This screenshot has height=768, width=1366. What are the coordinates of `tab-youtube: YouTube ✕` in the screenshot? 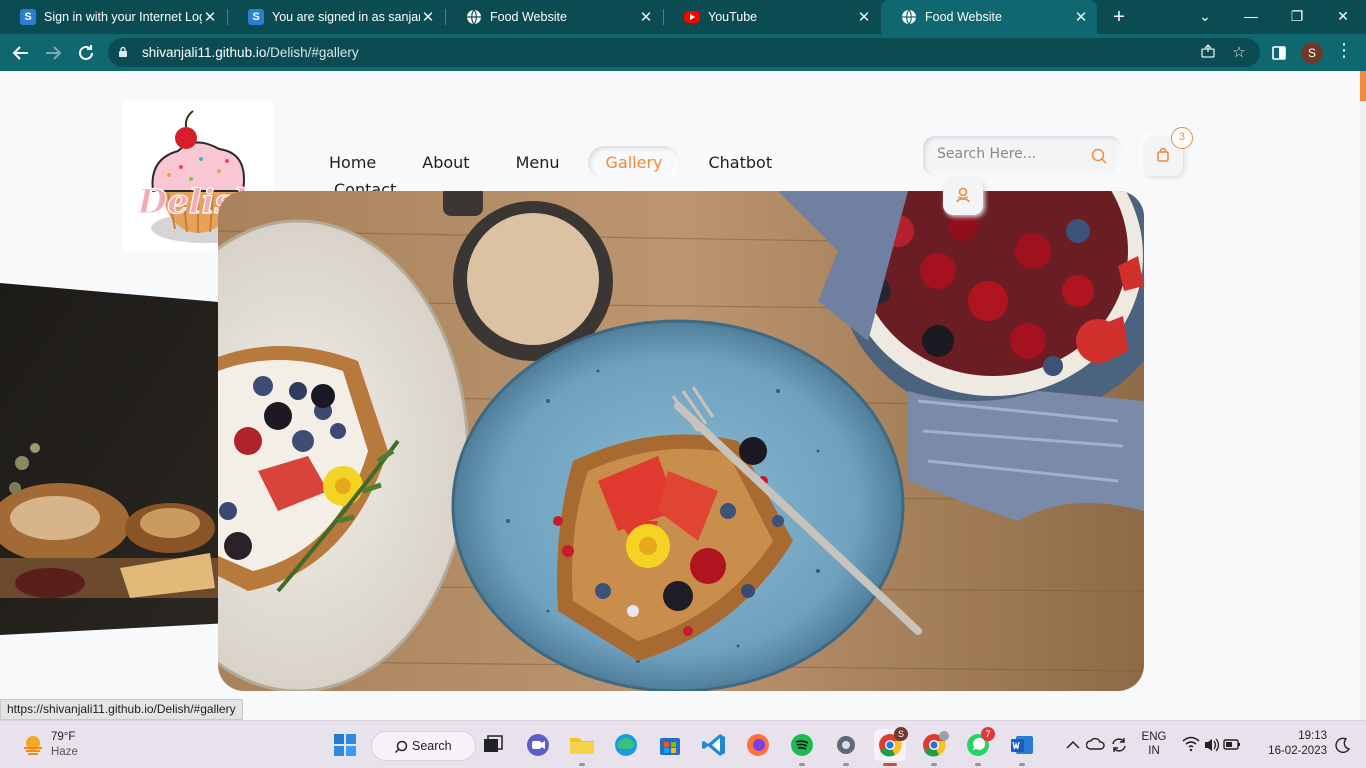 It's located at (772, 17).